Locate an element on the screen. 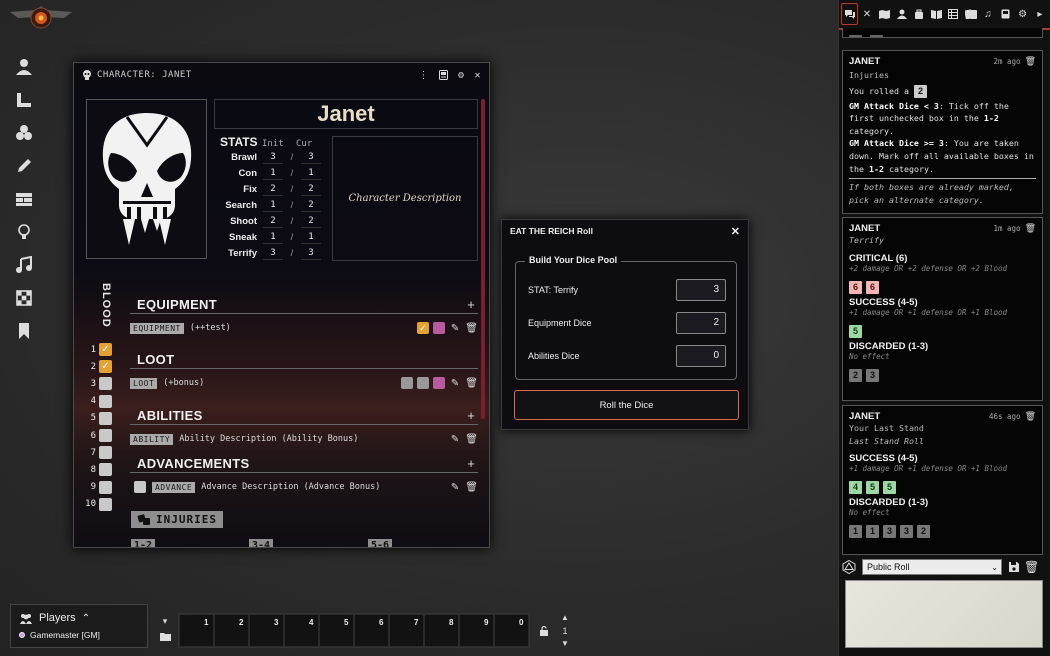  window-header: CHARACTER: JANET ⋮ ⚙ ✕ is located at coordinates (281, 75).